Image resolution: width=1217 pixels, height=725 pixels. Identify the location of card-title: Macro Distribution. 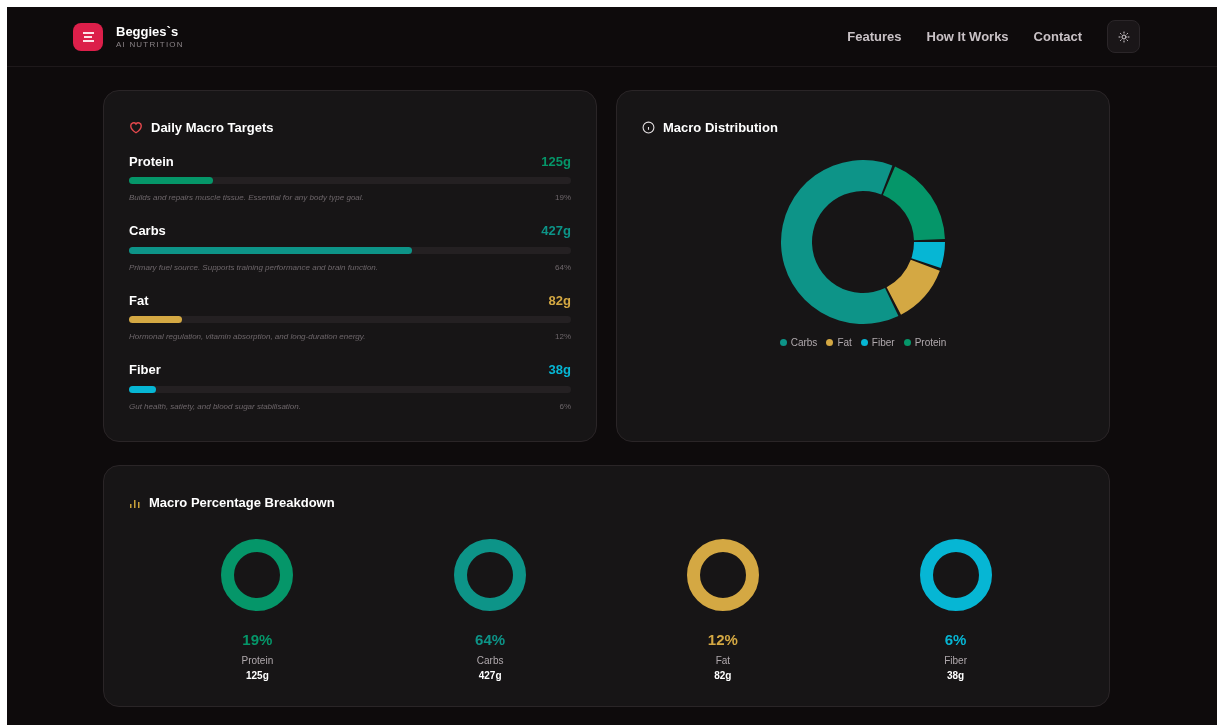
(720, 128).